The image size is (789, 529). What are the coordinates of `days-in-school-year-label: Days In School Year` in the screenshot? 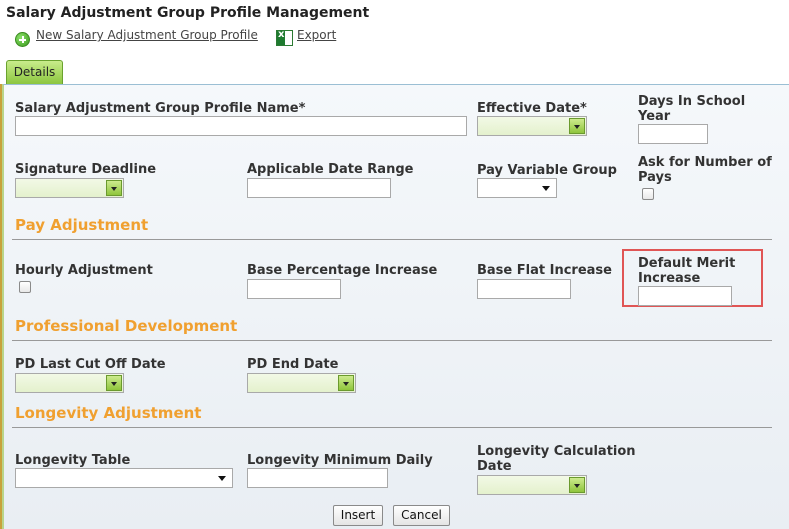 It's located at (692, 109).